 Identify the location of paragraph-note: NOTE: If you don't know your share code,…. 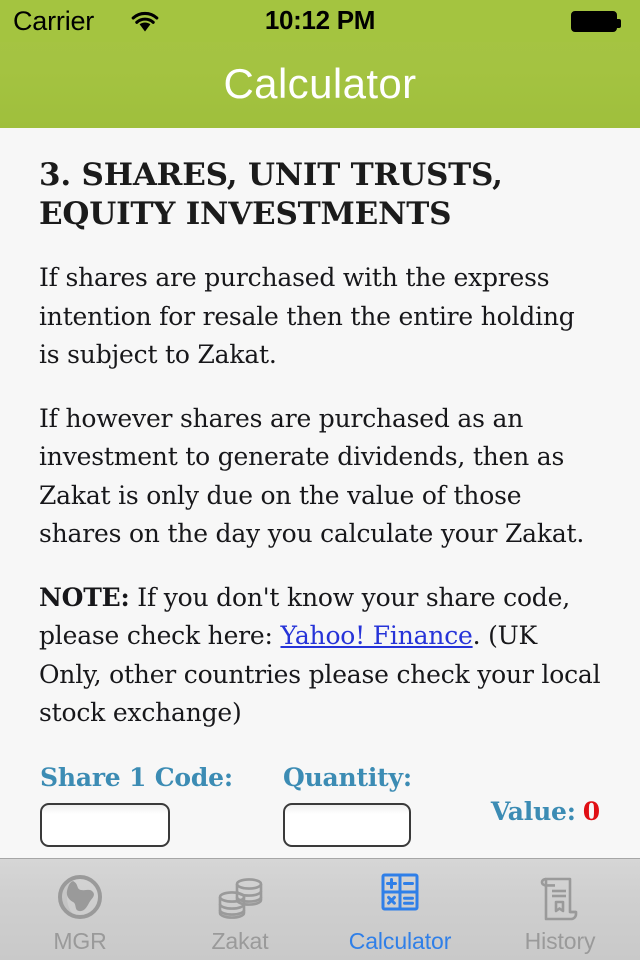
(320, 656).